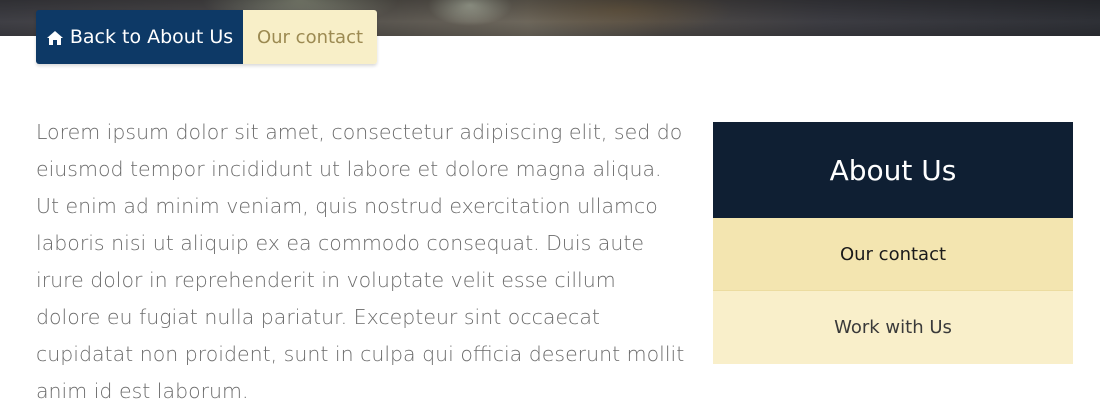  What do you see at coordinates (55, 37) in the screenshot?
I see `home-icon` at bounding box center [55, 37].